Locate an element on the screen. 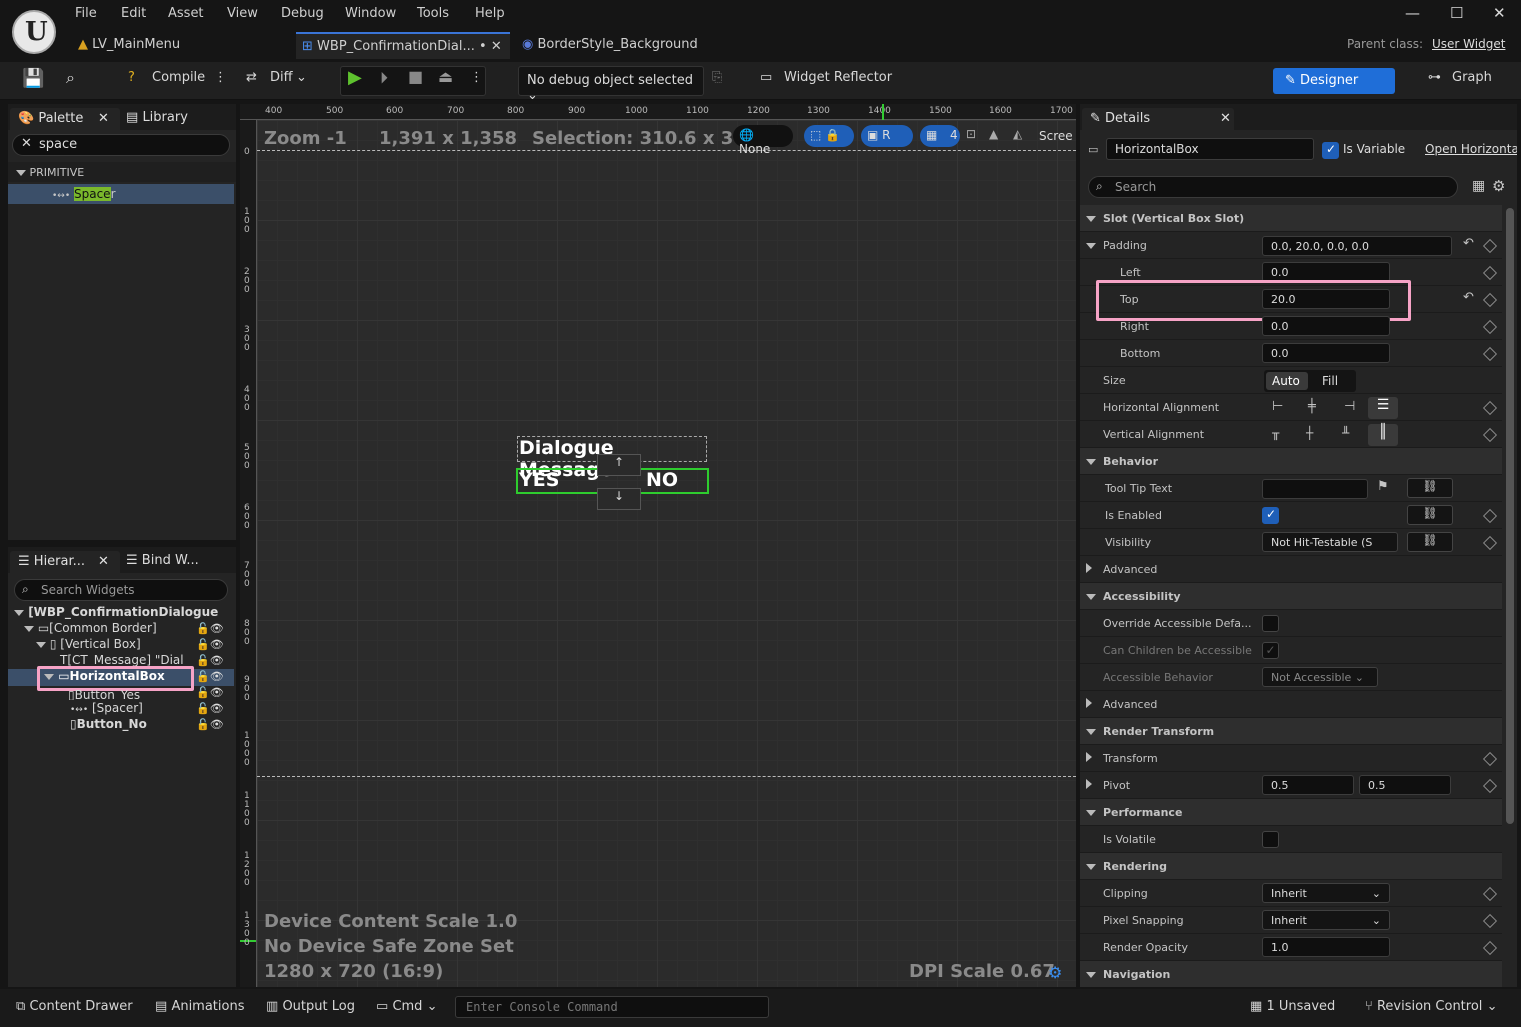 This screenshot has height=1027, width=1521. localization-button: 🌐 None is located at coordinates (763, 140).